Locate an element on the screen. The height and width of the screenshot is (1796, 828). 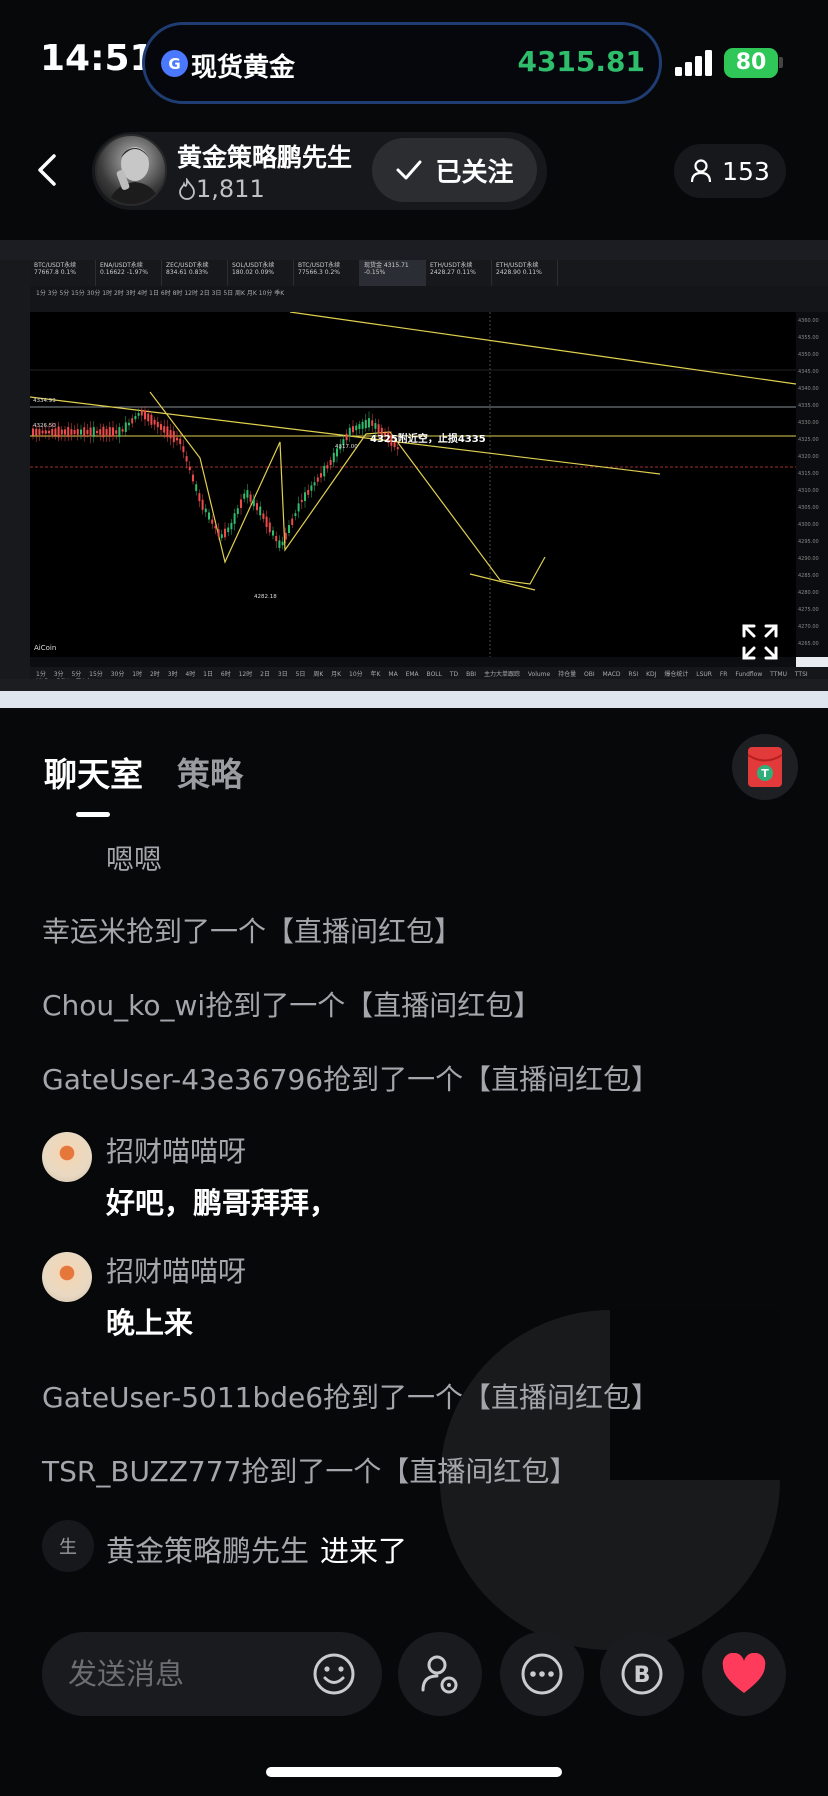
host-likes: 1,811 is located at coordinates (221, 189).